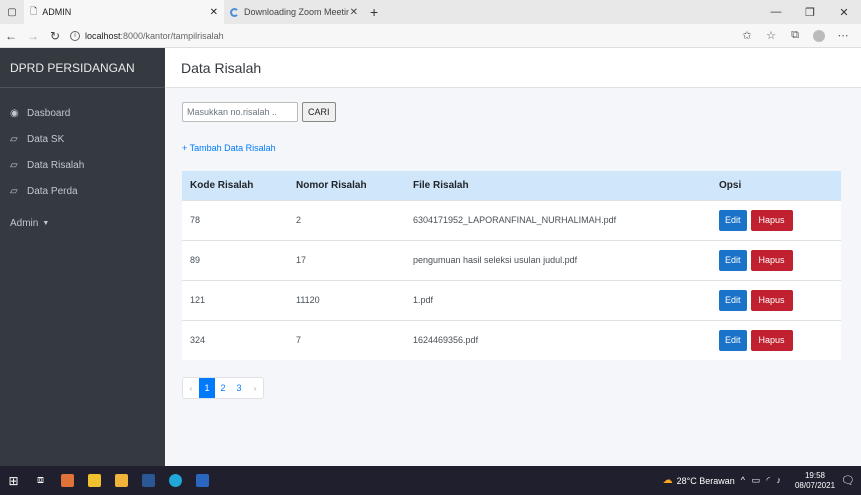 The width and height of the screenshot is (861, 495). I want to click on tray-icons: ^ ▭ ◜ ♪, so click(762, 480).